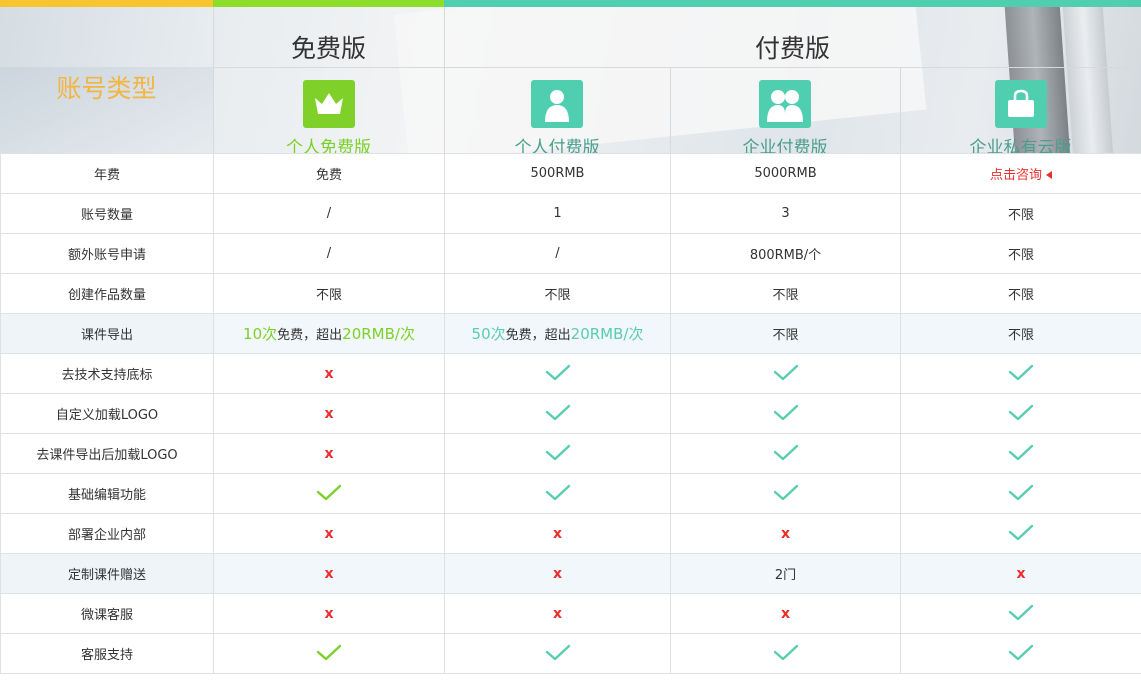 The width and height of the screenshot is (1141, 682). I want to click on table-row: 去技术支持底标 x, so click(570, 373).